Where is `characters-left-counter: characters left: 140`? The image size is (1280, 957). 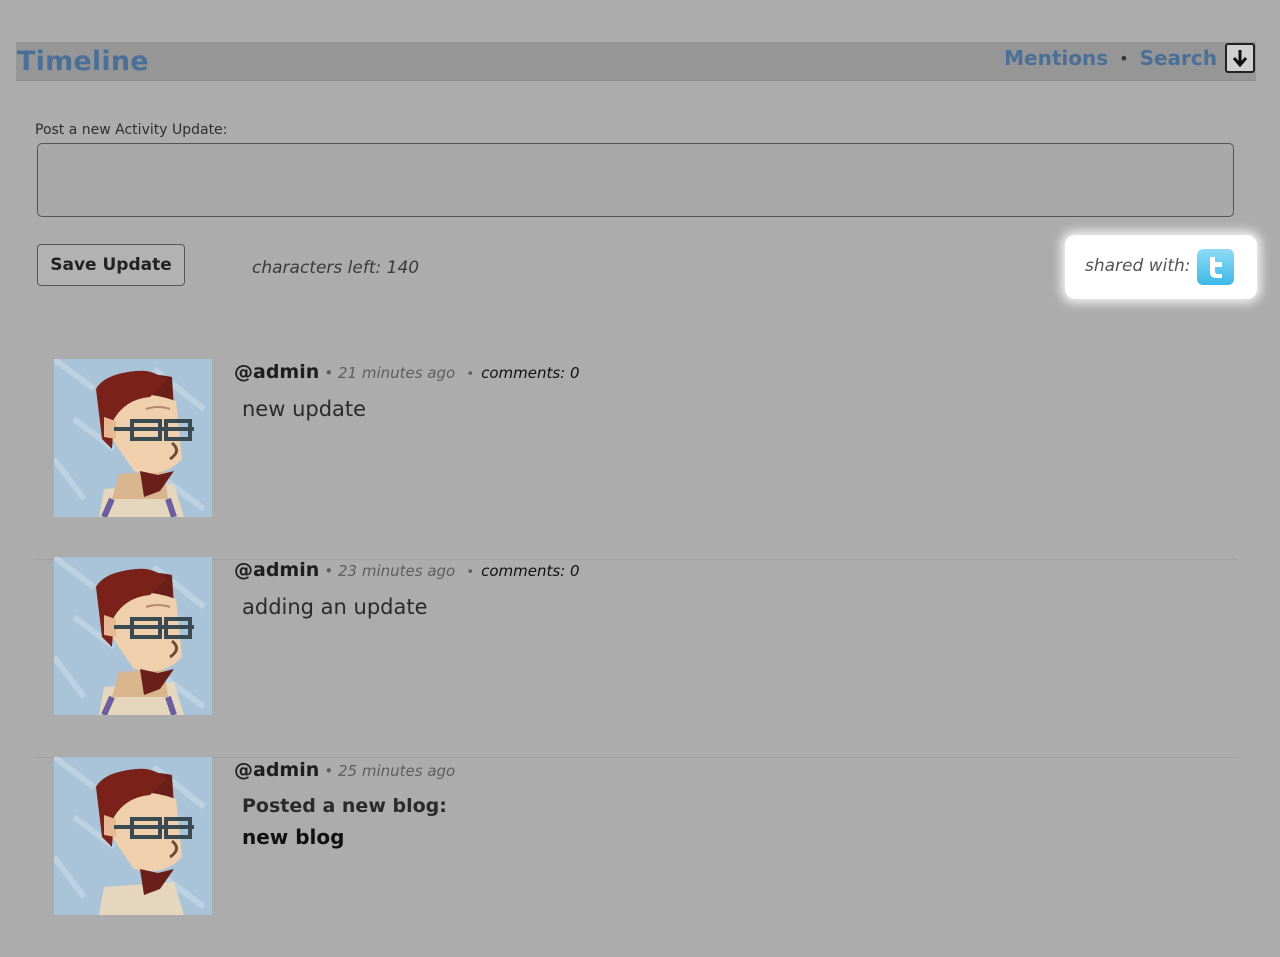 characters-left-counter: characters left: 140 is located at coordinates (336, 268).